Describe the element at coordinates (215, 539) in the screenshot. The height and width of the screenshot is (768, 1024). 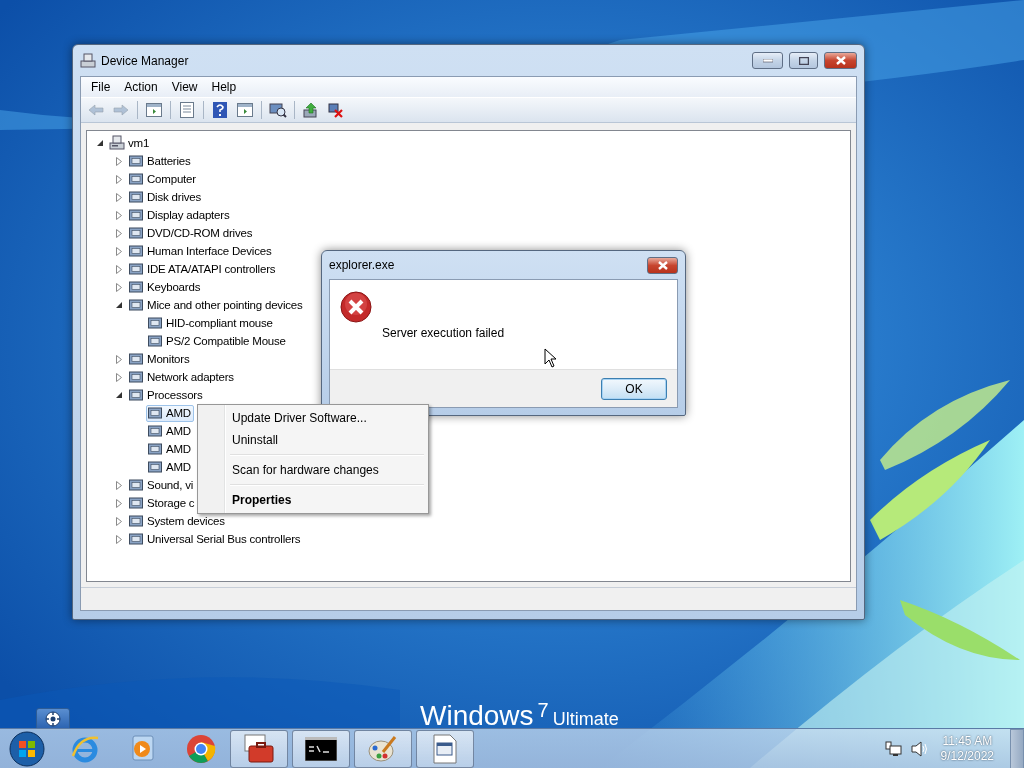
I see `tree-item: Universal Serial Bus controllers` at that location.